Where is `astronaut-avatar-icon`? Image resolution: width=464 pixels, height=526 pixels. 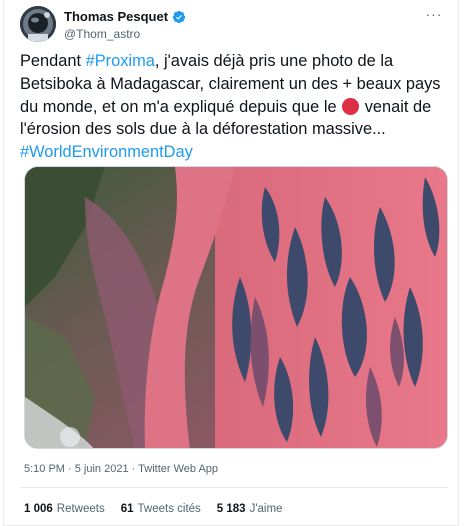 astronaut-avatar-icon is located at coordinates (38, 24).